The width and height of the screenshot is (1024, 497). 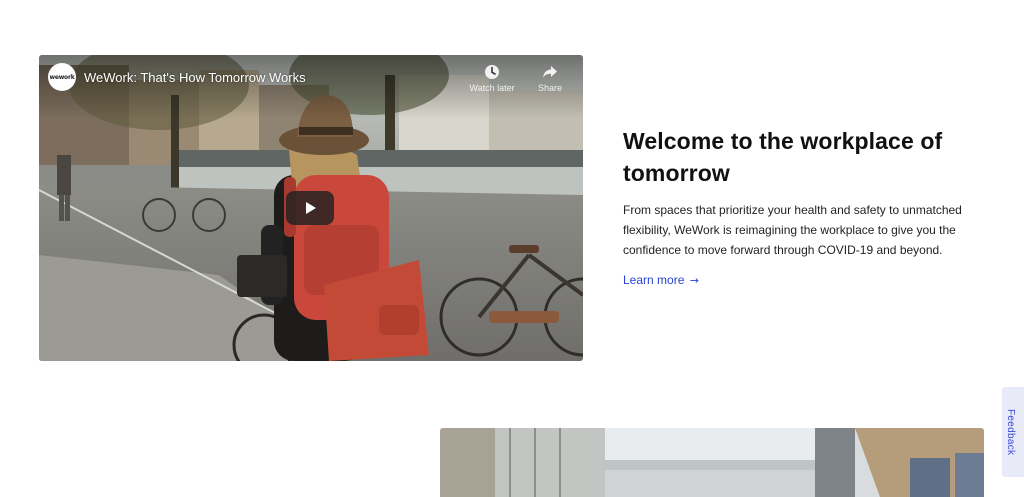 What do you see at coordinates (694, 280) in the screenshot?
I see `arrow-right-icon: →` at bounding box center [694, 280].